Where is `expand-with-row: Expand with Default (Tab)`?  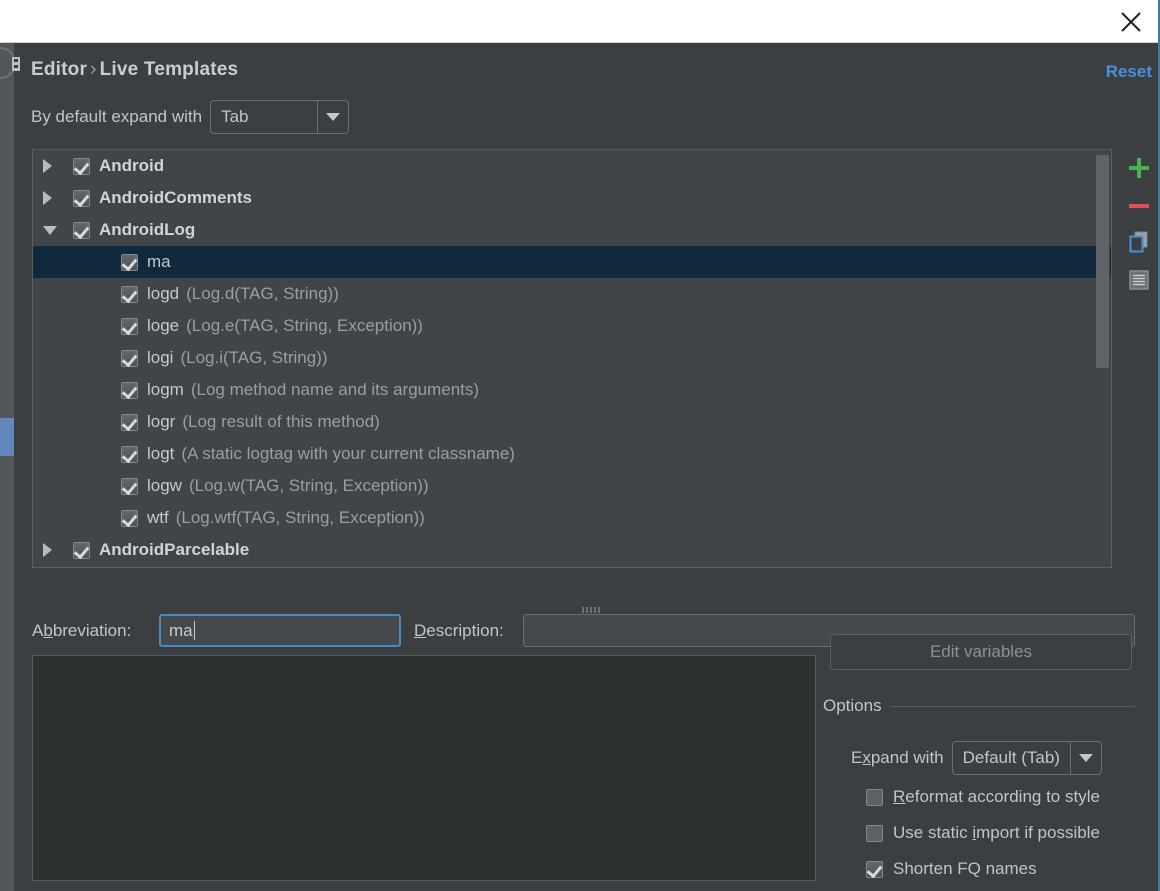 expand-with-row: Expand with Default (Tab) is located at coordinates (976, 758).